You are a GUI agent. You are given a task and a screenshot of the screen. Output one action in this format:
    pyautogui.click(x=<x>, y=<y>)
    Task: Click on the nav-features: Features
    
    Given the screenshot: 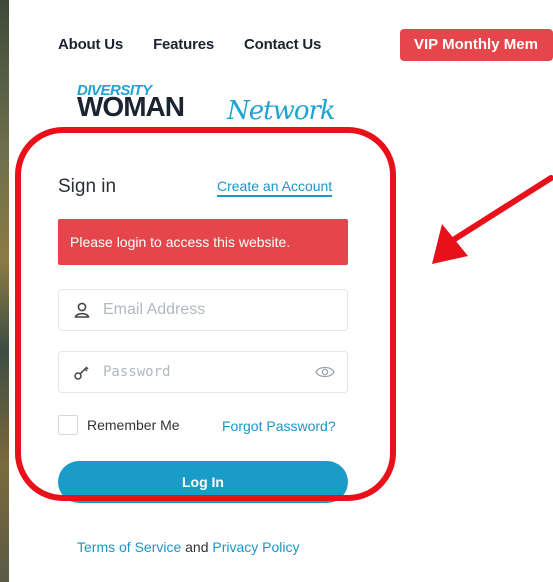 What is the action you would take?
    pyautogui.click(x=183, y=44)
    